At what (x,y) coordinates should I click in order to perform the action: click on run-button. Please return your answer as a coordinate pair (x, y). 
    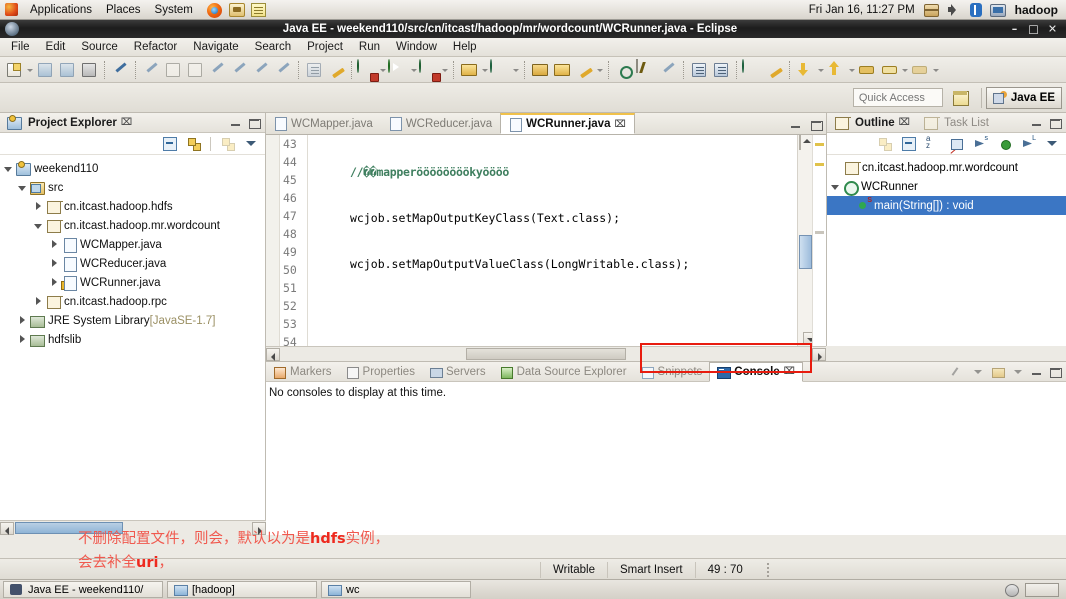
    Looking at the image, I should click on (398, 69).